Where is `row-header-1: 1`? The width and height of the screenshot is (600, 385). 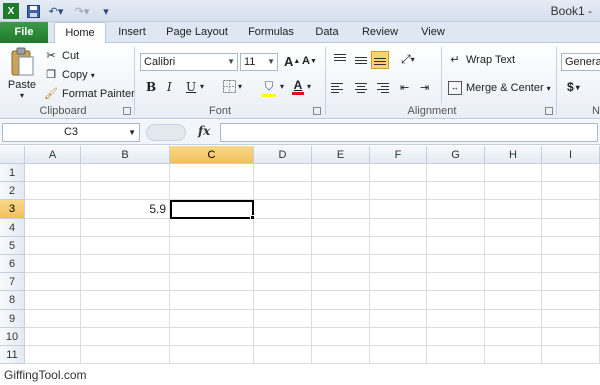
row-header-1: 1 is located at coordinates (12, 173).